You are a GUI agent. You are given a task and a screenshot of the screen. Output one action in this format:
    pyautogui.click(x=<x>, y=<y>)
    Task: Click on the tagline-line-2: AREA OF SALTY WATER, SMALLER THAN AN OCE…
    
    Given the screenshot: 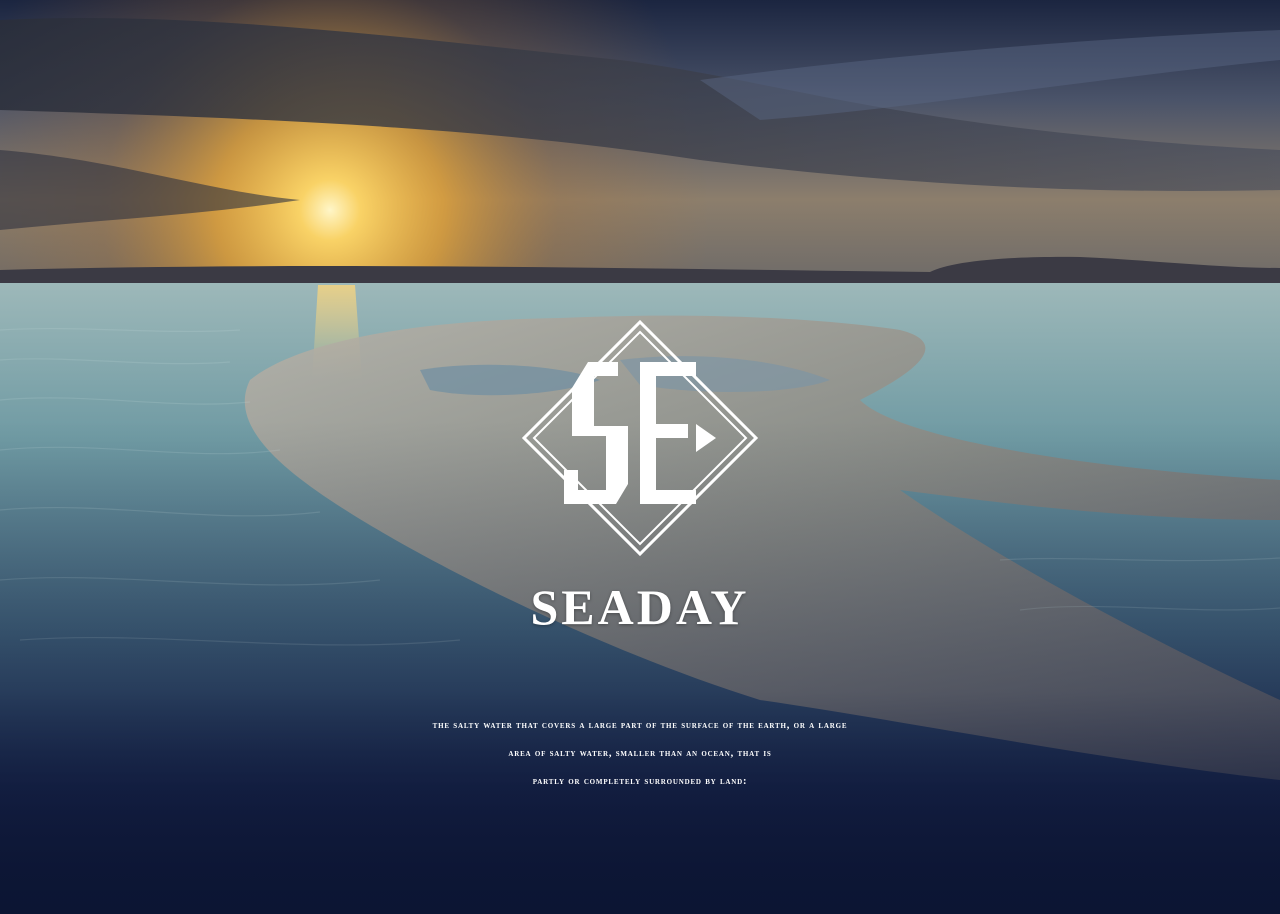 What is the action you would take?
    pyautogui.click(x=640, y=753)
    